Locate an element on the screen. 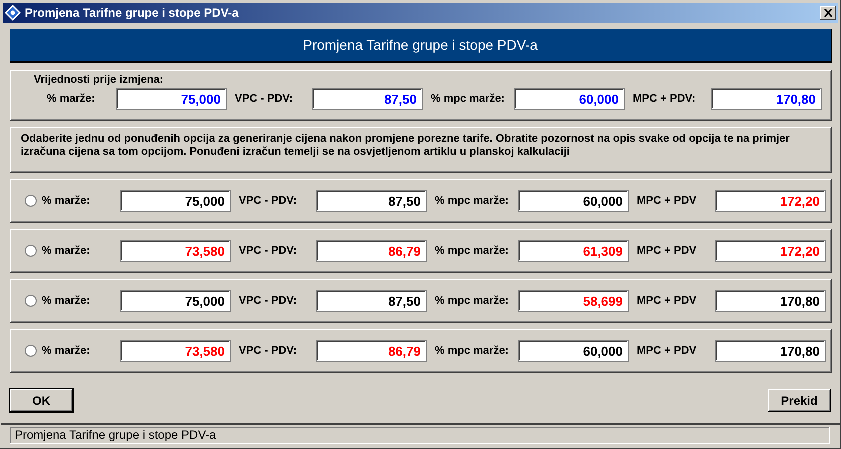 Image resolution: width=841 pixels, height=449 pixels. value-field: 61,309 is located at coordinates (573, 251).